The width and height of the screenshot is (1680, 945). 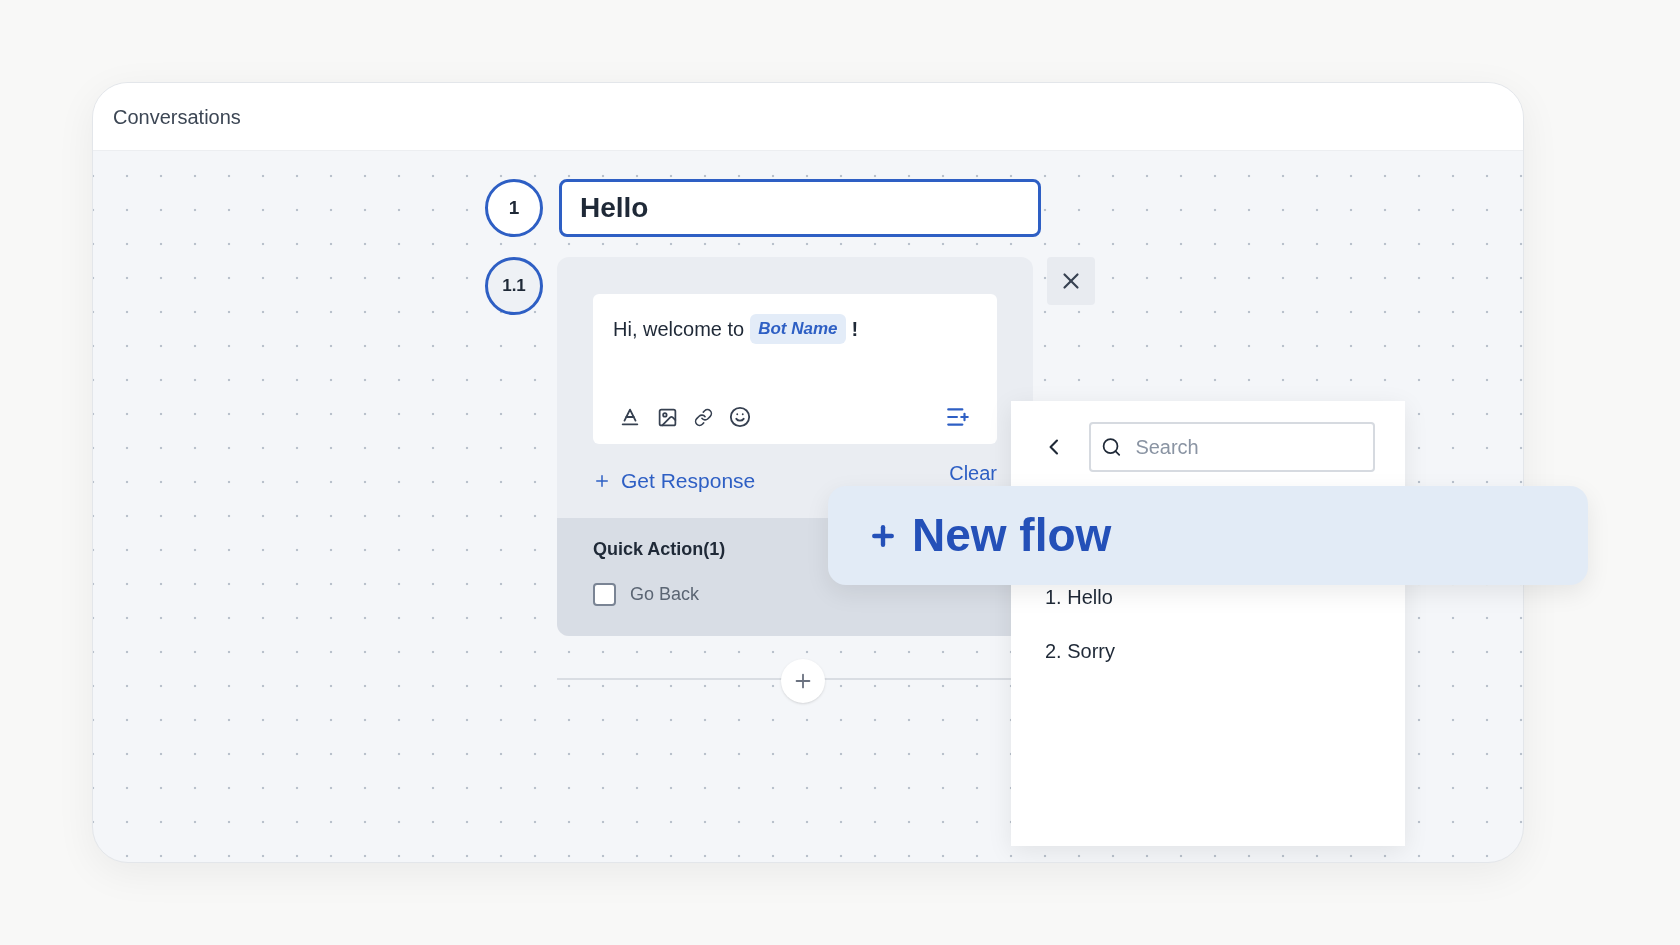 What do you see at coordinates (740, 417) in the screenshot?
I see `emoji-icon` at bounding box center [740, 417].